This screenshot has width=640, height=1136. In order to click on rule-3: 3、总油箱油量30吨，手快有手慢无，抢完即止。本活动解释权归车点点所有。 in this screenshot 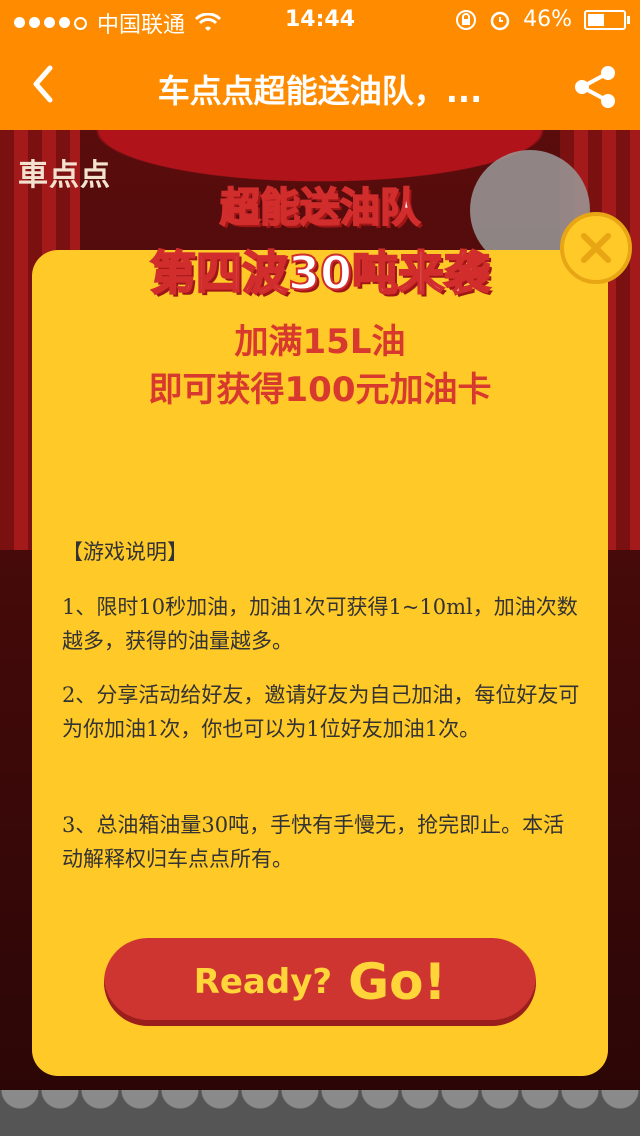, I will do `click(313, 842)`.